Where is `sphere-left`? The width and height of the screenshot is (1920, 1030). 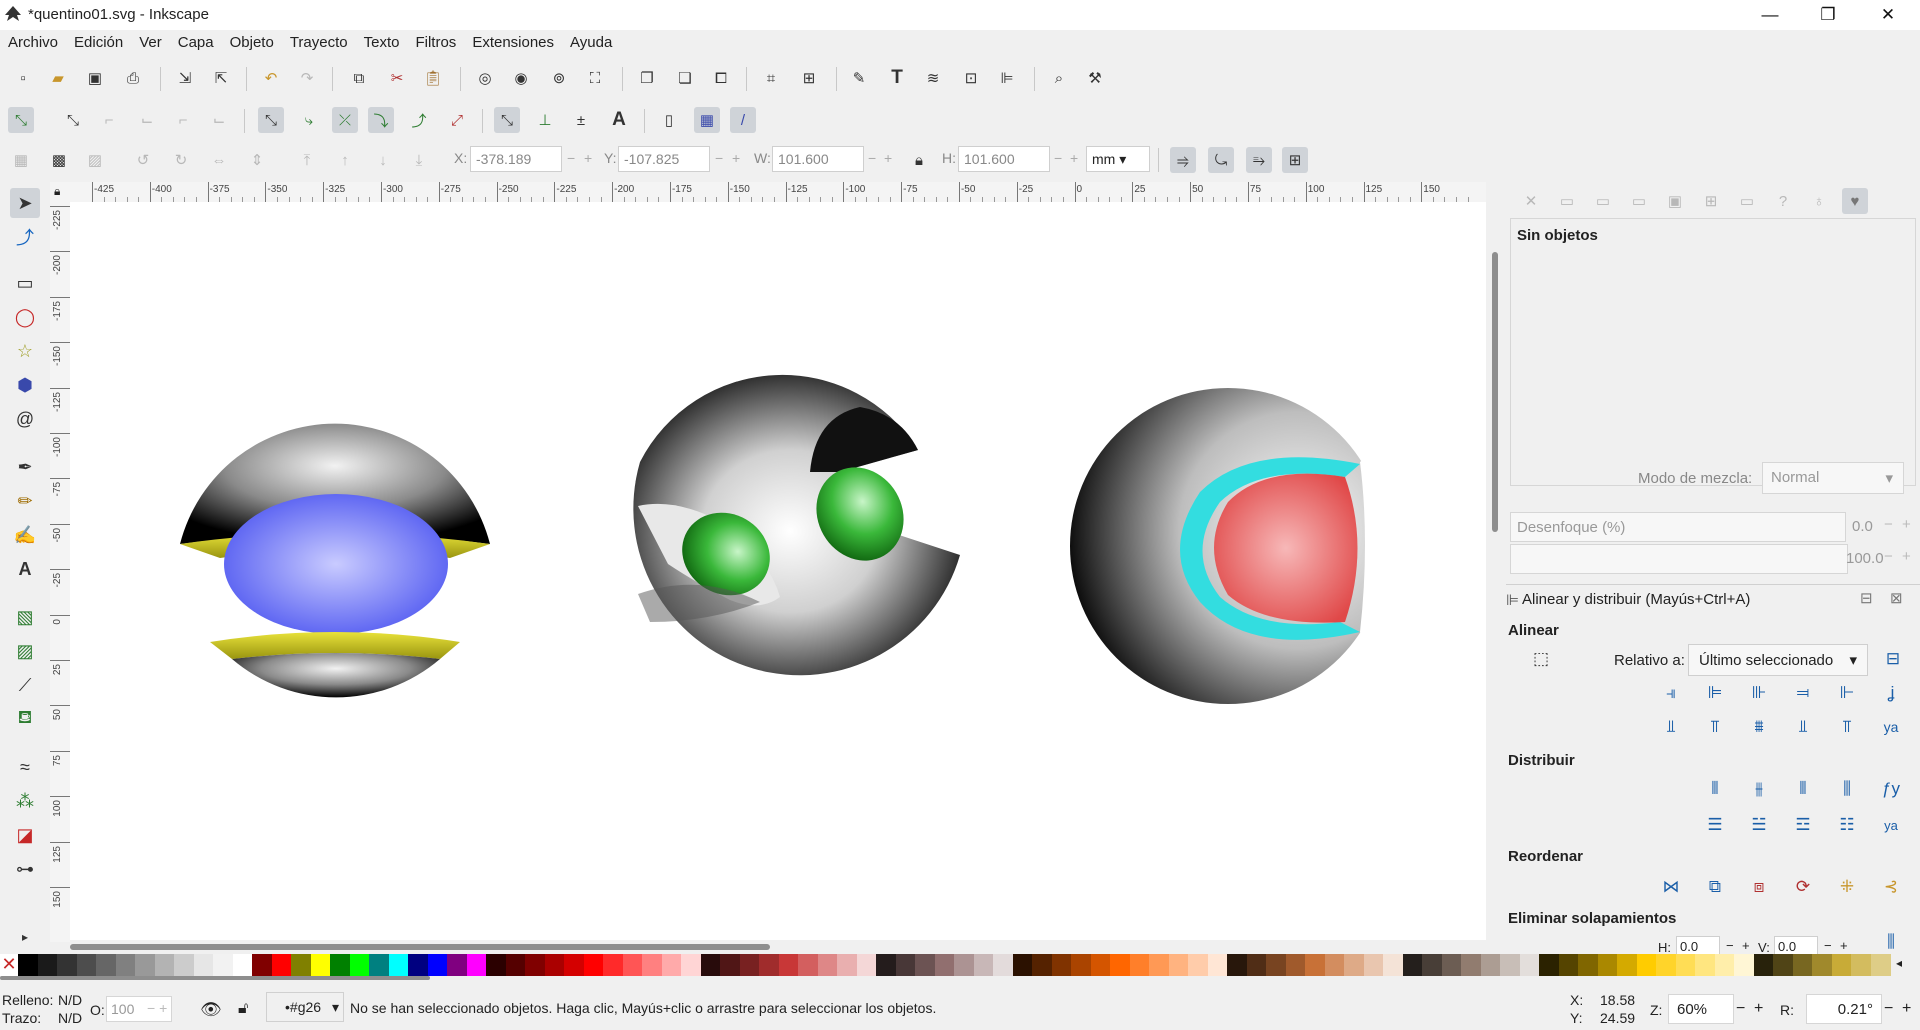 sphere-left is located at coordinates (335, 560).